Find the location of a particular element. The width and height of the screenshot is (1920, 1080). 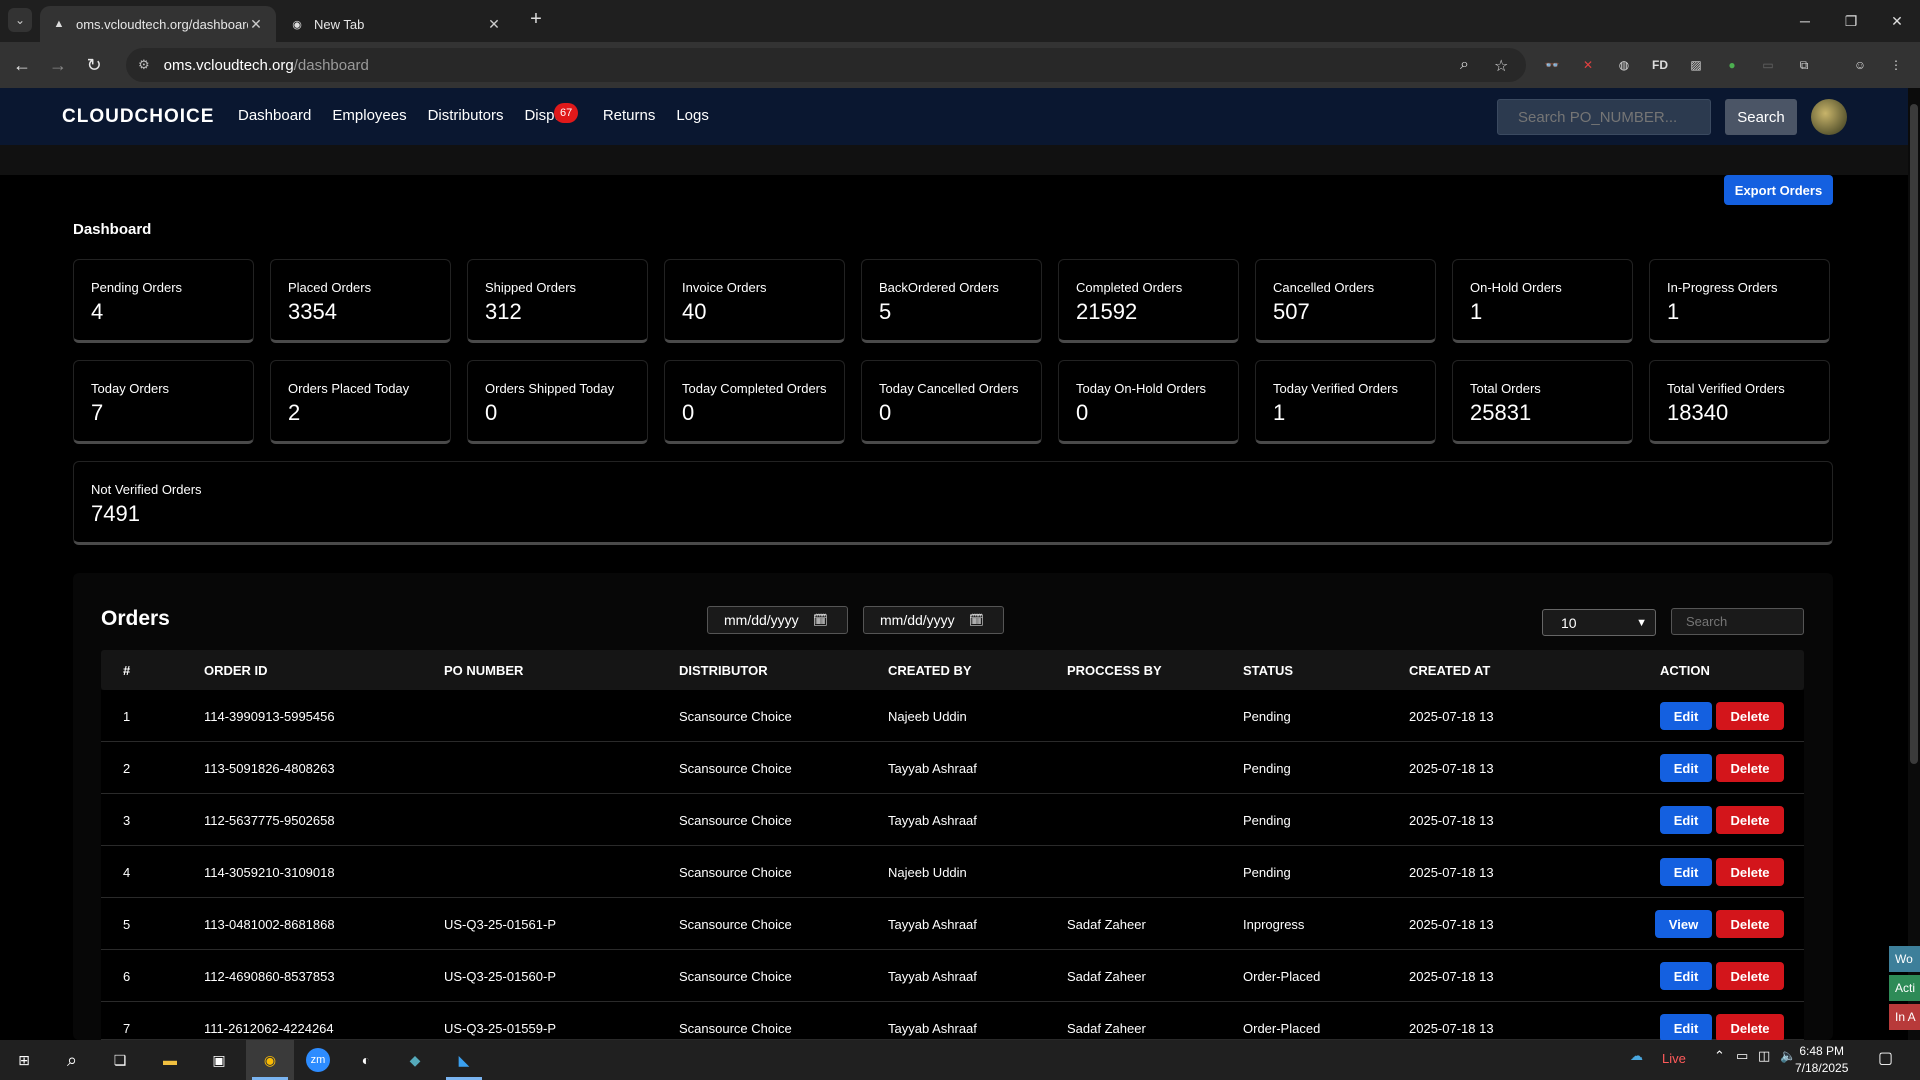

stat-value: 2 is located at coordinates (294, 412).